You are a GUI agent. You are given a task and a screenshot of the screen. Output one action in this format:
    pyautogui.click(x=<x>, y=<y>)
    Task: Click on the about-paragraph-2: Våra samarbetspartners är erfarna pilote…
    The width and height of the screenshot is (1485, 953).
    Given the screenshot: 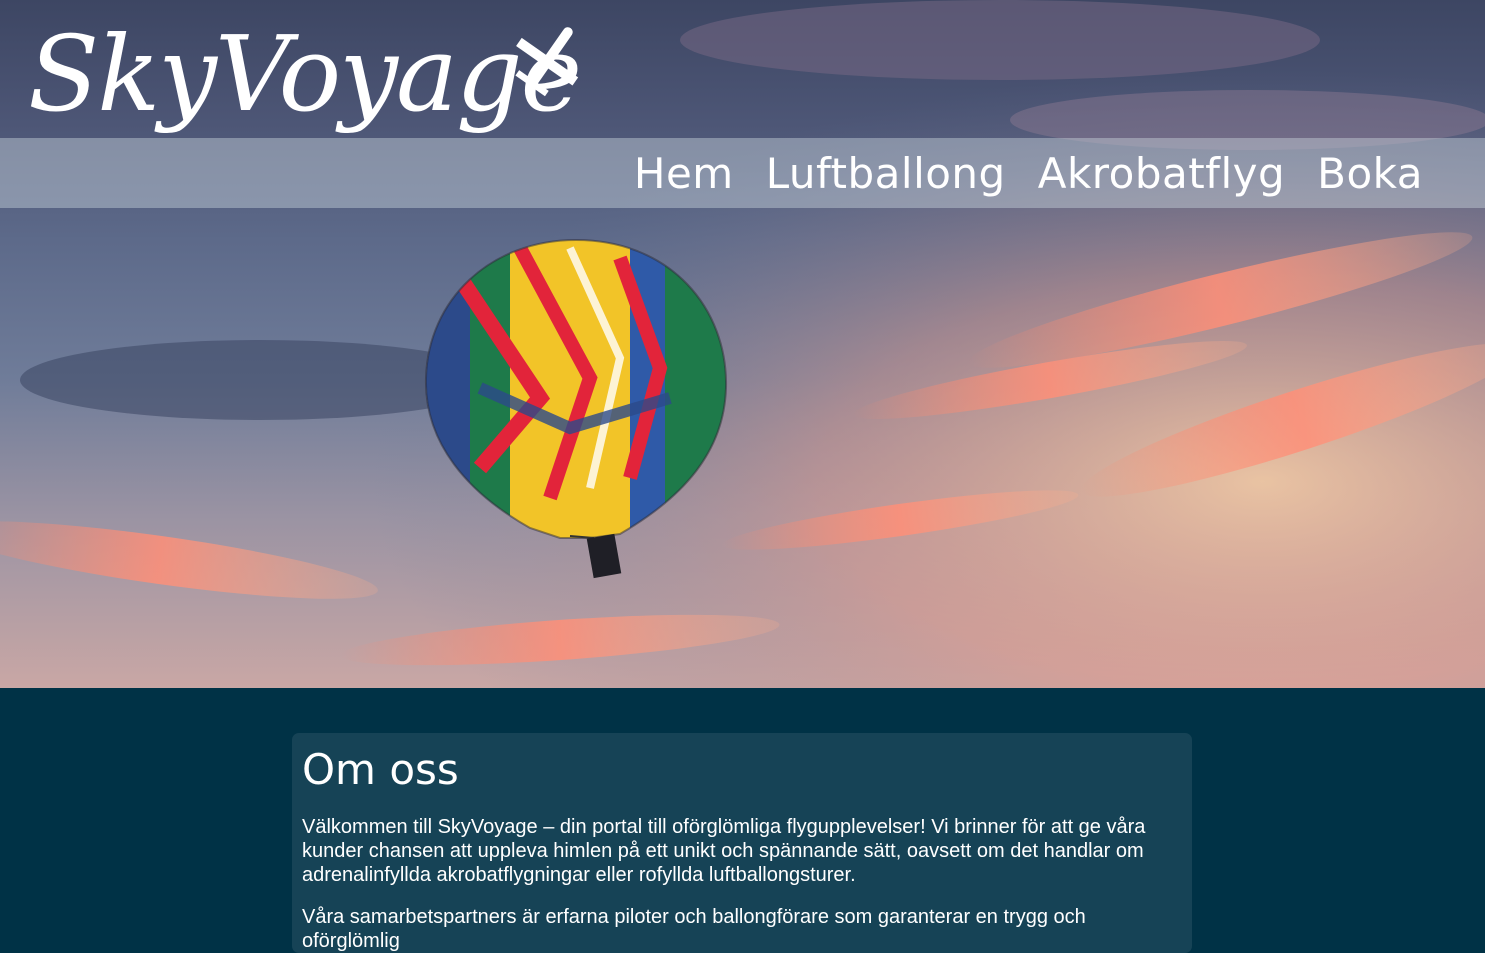 What is the action you would take?
    pyautogui.click(x=694, y=929)
    